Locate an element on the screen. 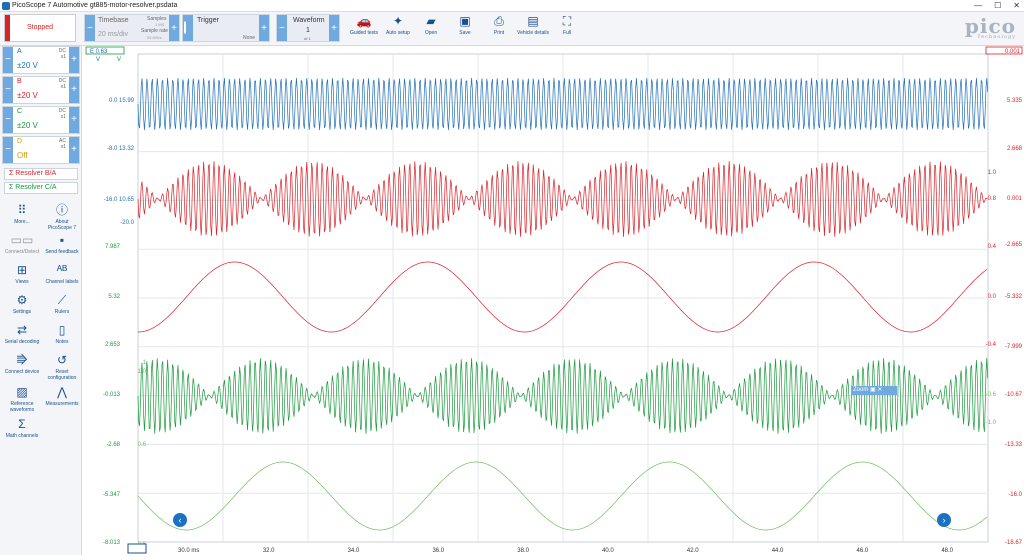 This screenshot has width=1024, height=560. wand-icon: ✦ is located at coordinates (398, 21).